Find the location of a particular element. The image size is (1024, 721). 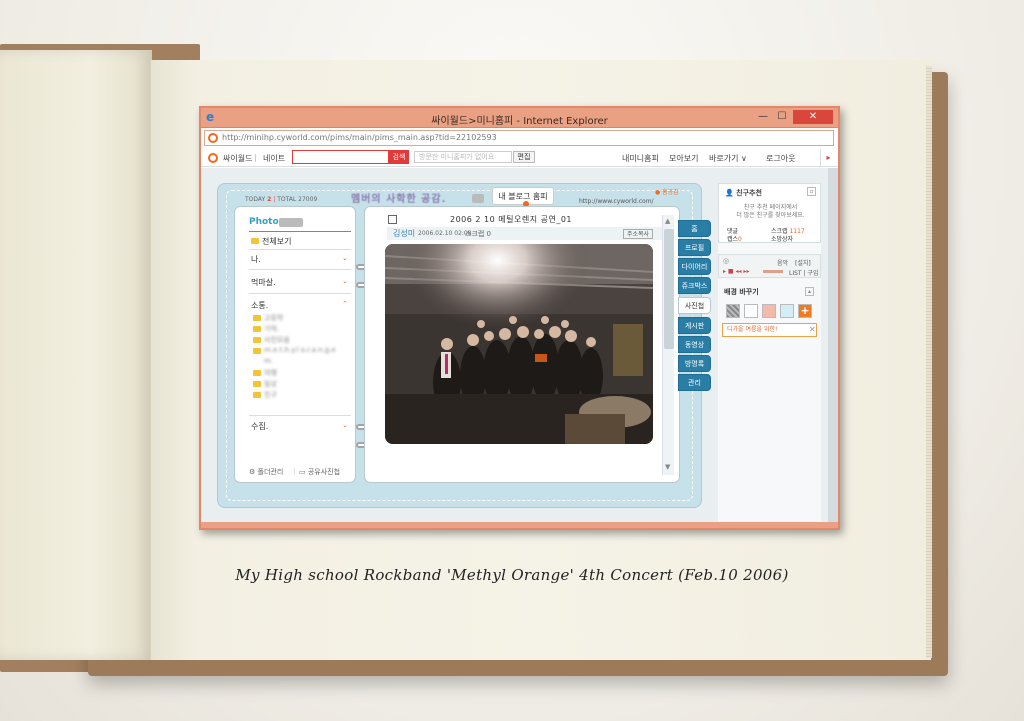

visited-minihompy-select: 방문한 미니홈피가 없어요 is located at coordinates (463, 157).